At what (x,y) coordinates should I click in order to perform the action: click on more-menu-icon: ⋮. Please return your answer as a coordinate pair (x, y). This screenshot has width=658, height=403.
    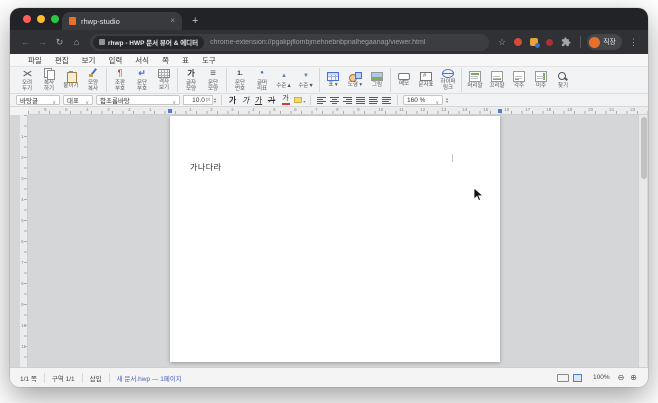
    Looking at the image, I should click on (633, 42).